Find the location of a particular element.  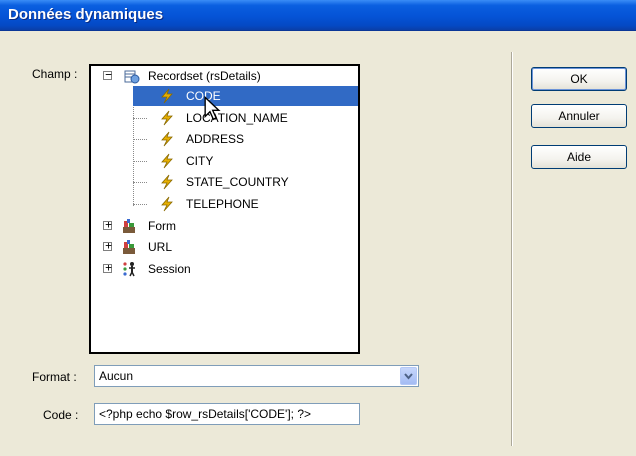

tree-item-code: CODE is located at coordinates (245, 96).